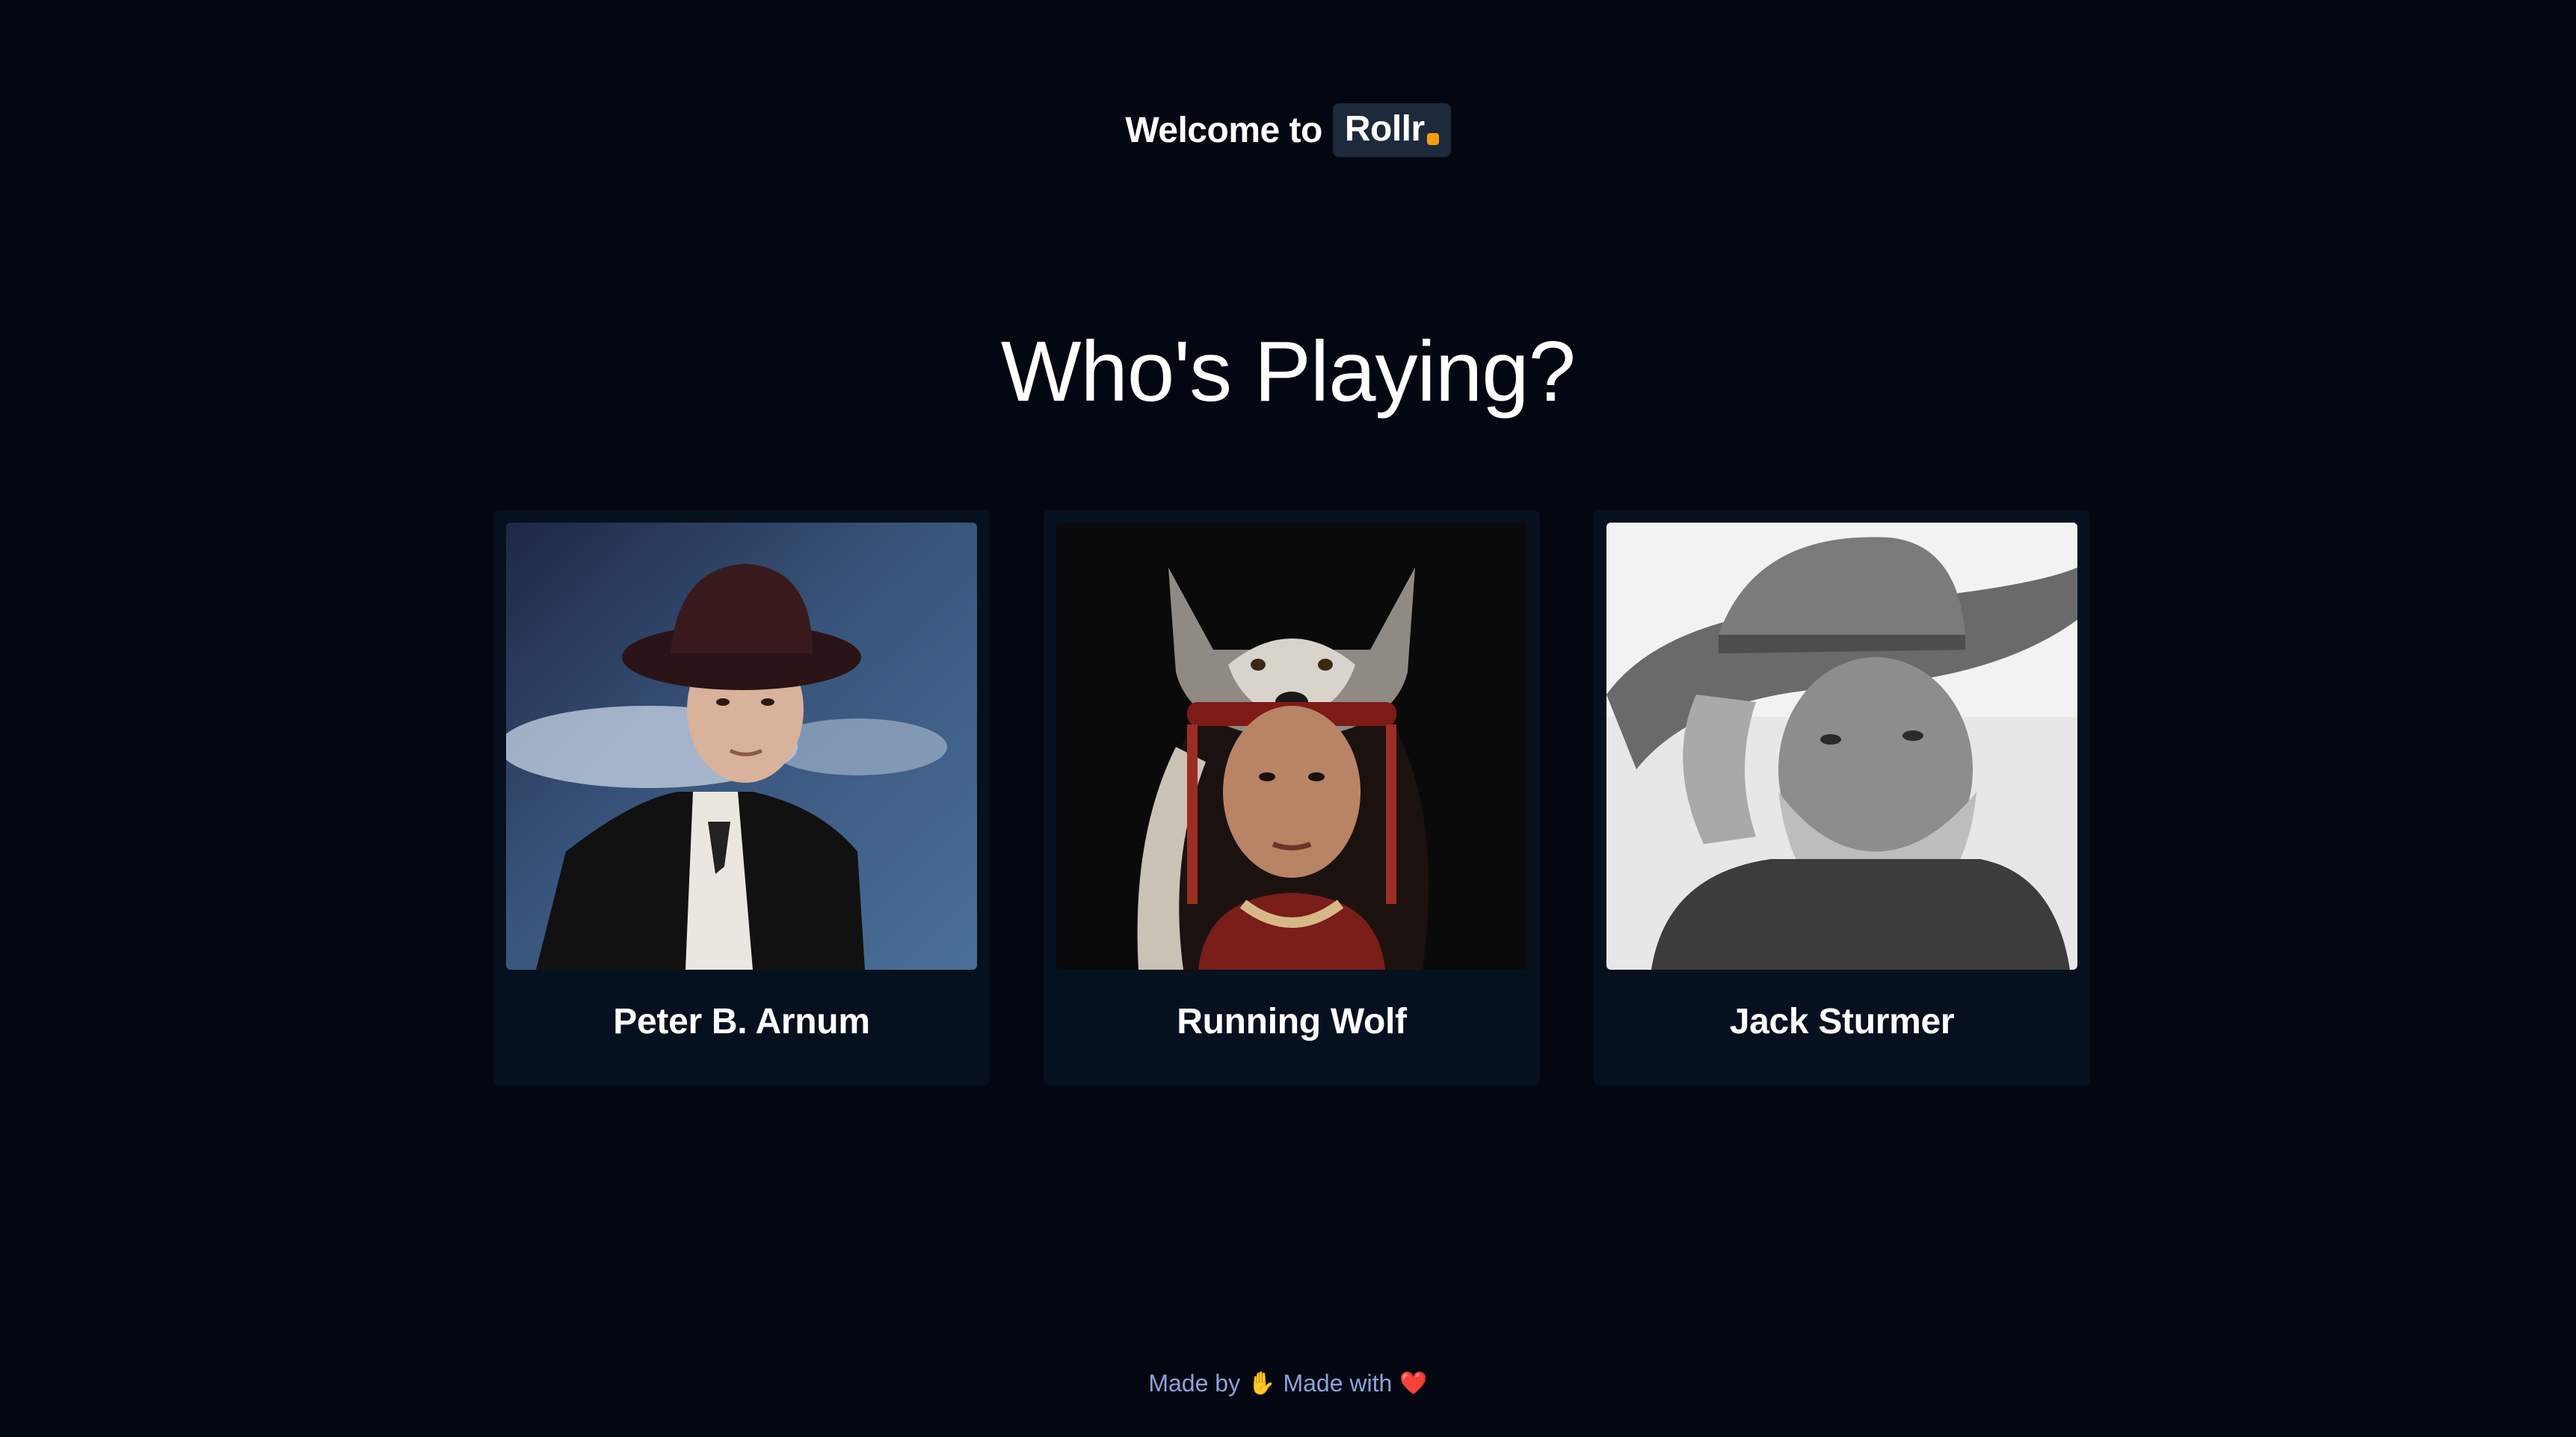  Describe the element at coordinates (1291, 746) in the screenshot. I see `wolf-headdress-portrait-icon` at that location.